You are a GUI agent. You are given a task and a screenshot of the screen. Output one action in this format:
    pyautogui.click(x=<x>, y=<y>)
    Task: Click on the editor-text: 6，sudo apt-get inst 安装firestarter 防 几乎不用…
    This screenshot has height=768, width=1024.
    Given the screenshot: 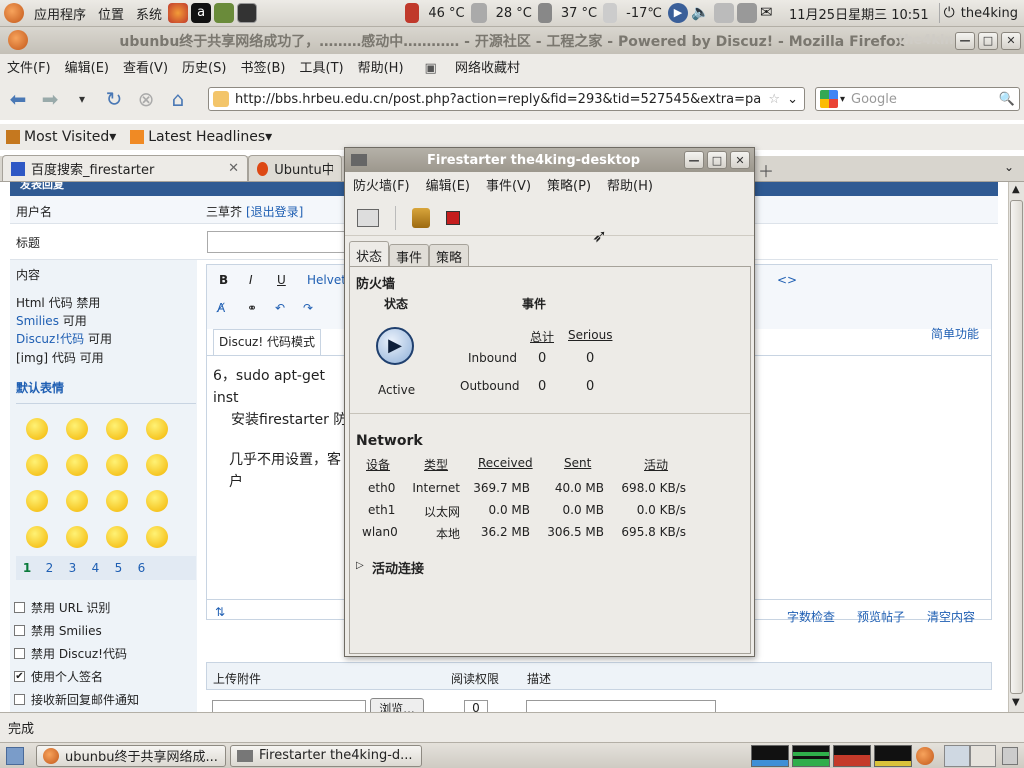 What is the action you would take?
    pyautogui.click(x=283, y=429)
    